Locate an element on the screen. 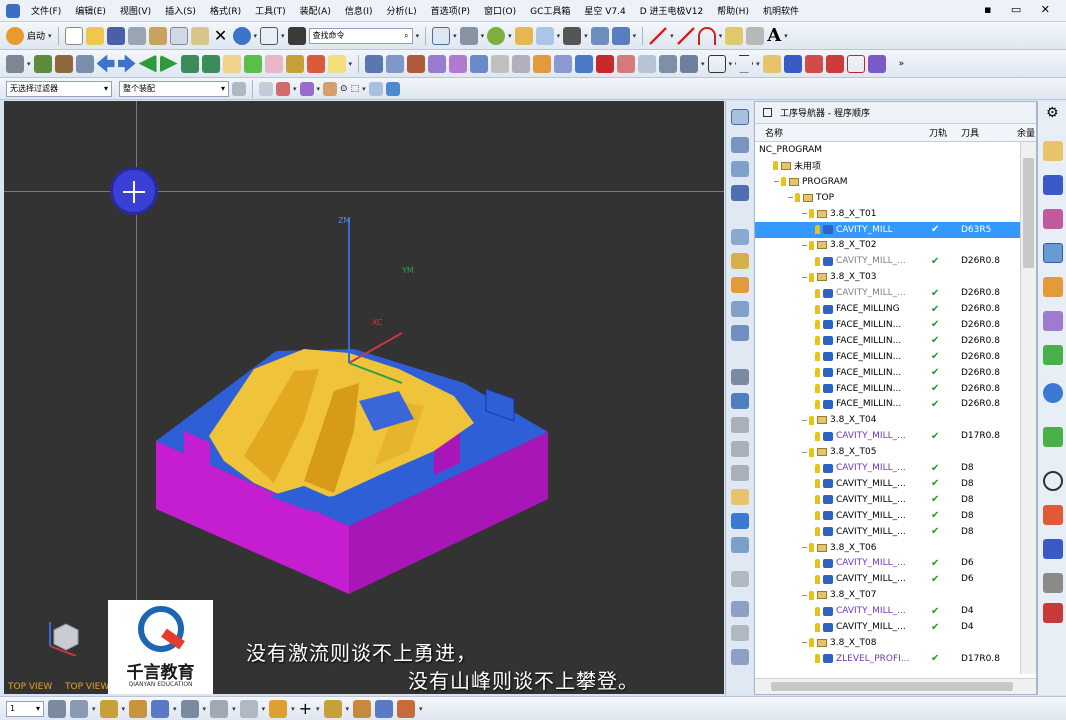 The image size is (1066, 720). library-icon is located at coordinates (1053, 287).